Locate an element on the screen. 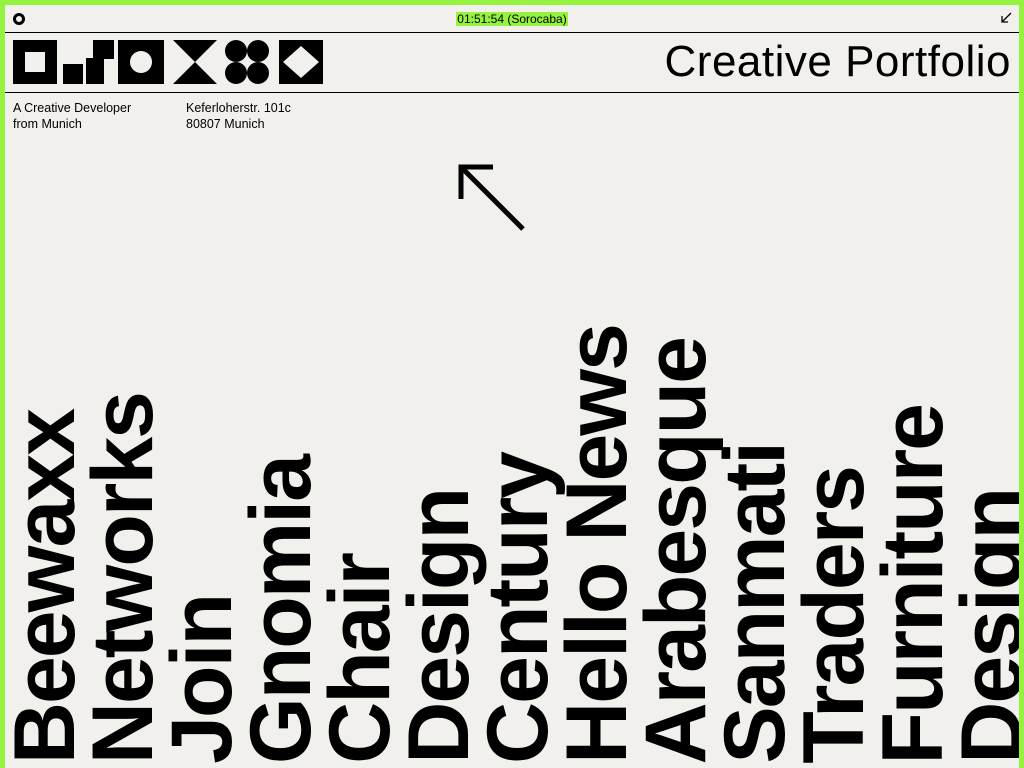 Image resolution: width=1024 pixels, height=768 pixels. project-link-networks: Networks is located at coordinates (123, 578).